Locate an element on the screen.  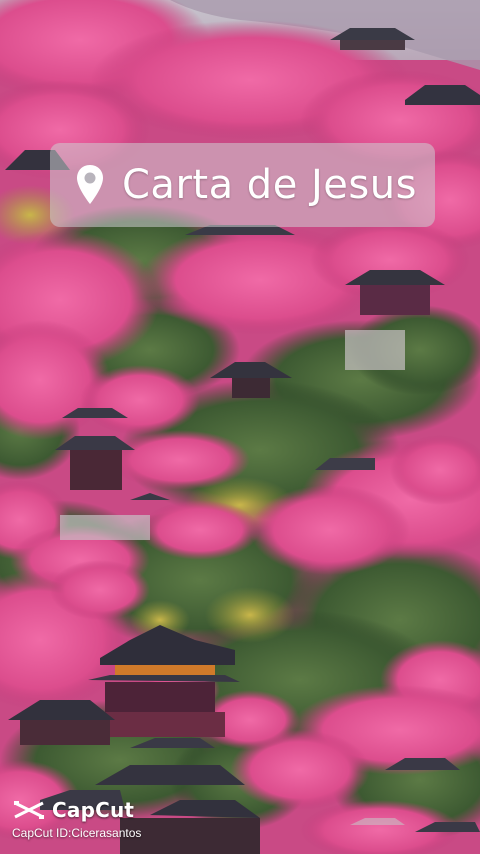
map-pin-icon is located at coordinates (90, 184).